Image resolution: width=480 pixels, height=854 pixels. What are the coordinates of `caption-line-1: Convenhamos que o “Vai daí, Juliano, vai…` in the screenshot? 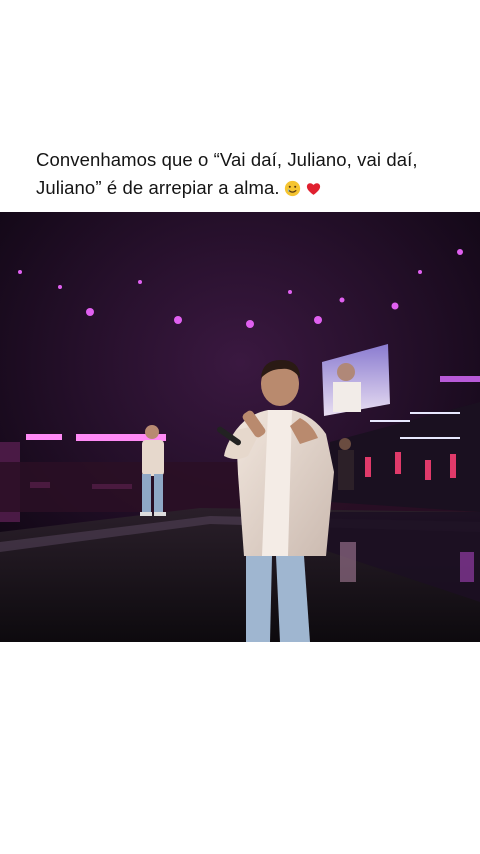 It's located at (227, 159).